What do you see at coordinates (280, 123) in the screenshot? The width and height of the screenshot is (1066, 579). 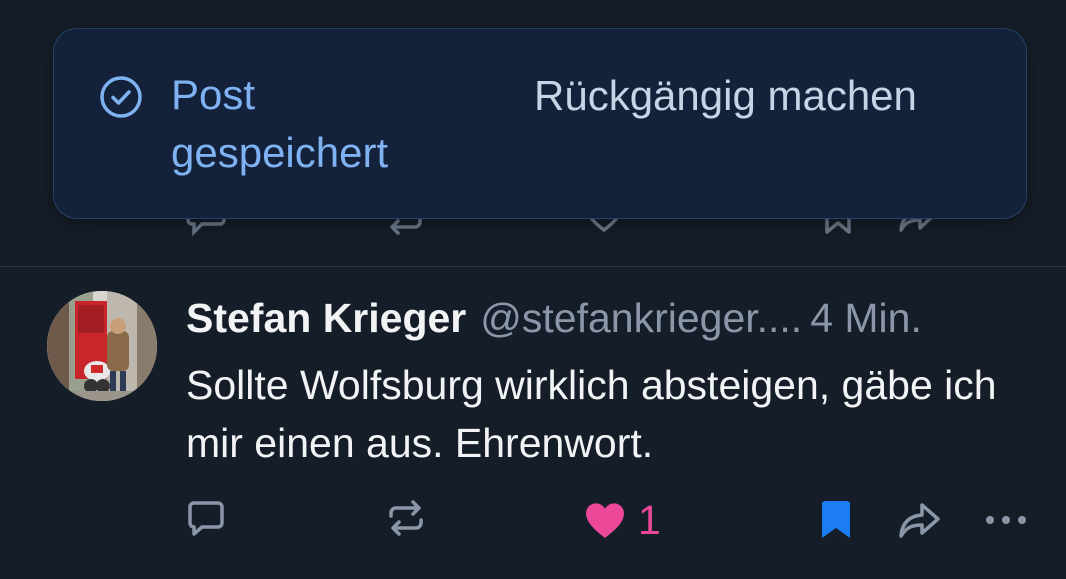 I see `toast-message: Post gespeichert` at bounding box center [280, 123].